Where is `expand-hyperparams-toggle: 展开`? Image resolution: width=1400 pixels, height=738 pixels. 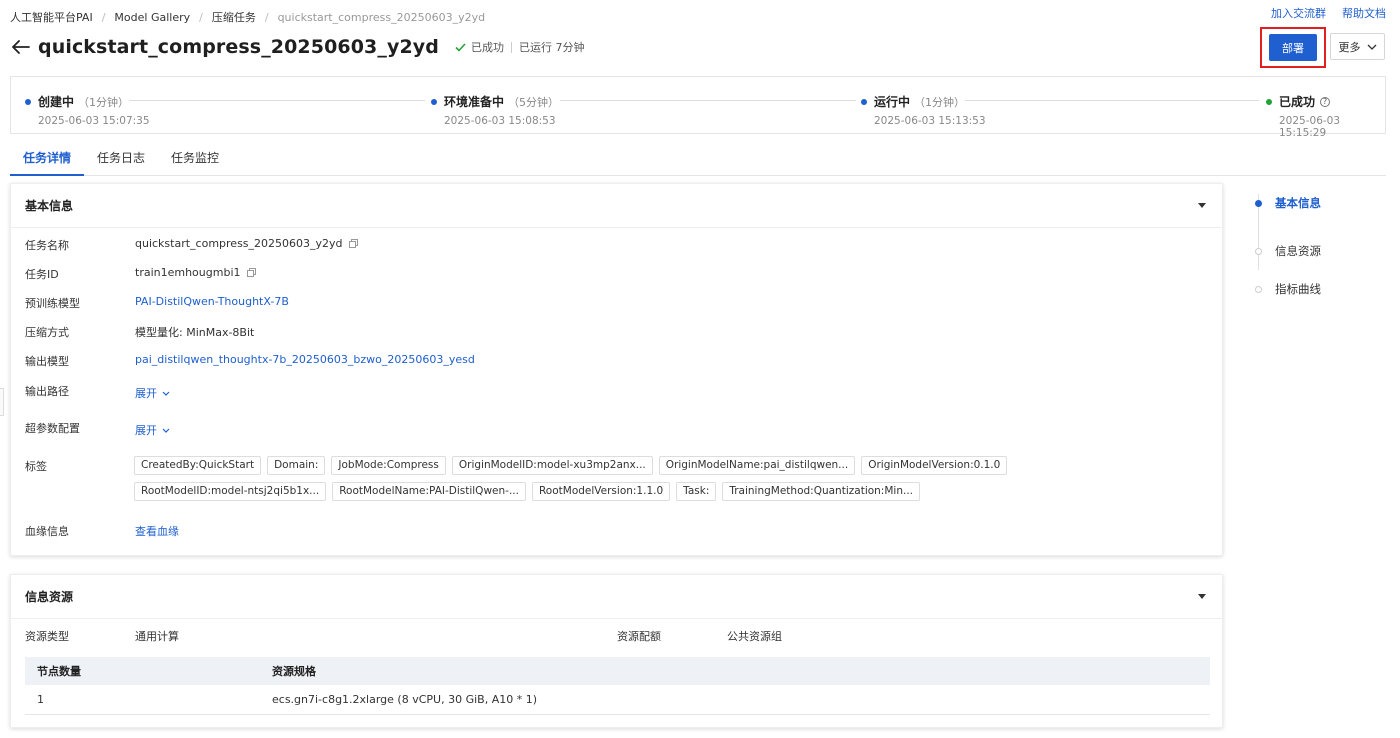 expand-hyperparams-toggle: 展开 is located at coordinates (152, 430).